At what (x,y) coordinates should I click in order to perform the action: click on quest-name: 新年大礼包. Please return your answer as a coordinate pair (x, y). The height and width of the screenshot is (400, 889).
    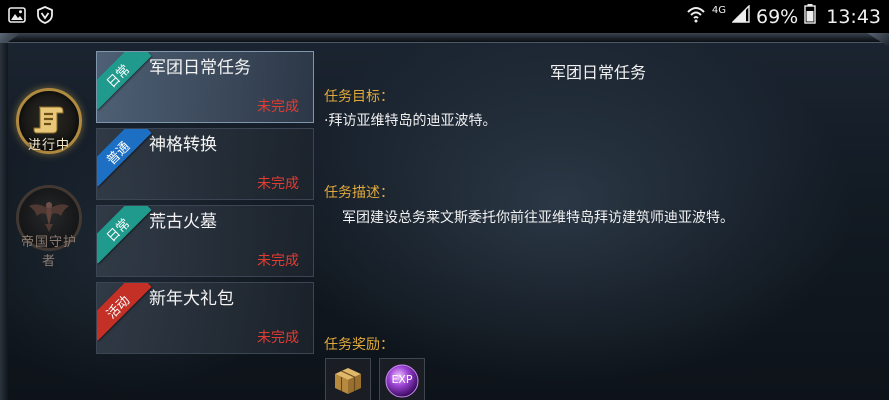
    Looking at the image, I should click on (191, 299).